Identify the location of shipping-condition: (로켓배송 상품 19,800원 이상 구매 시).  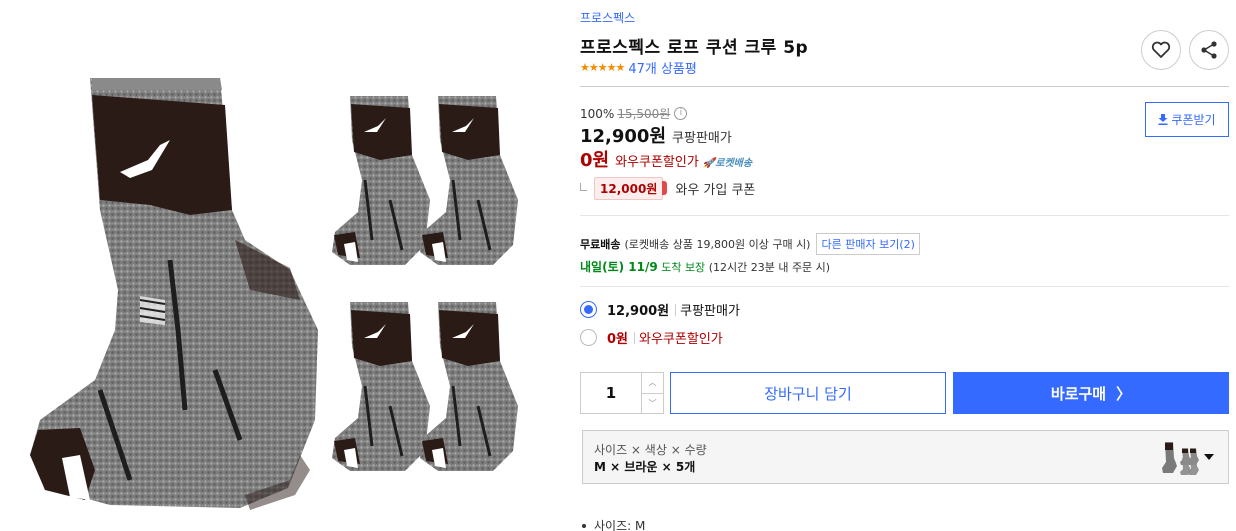
(717, 244).